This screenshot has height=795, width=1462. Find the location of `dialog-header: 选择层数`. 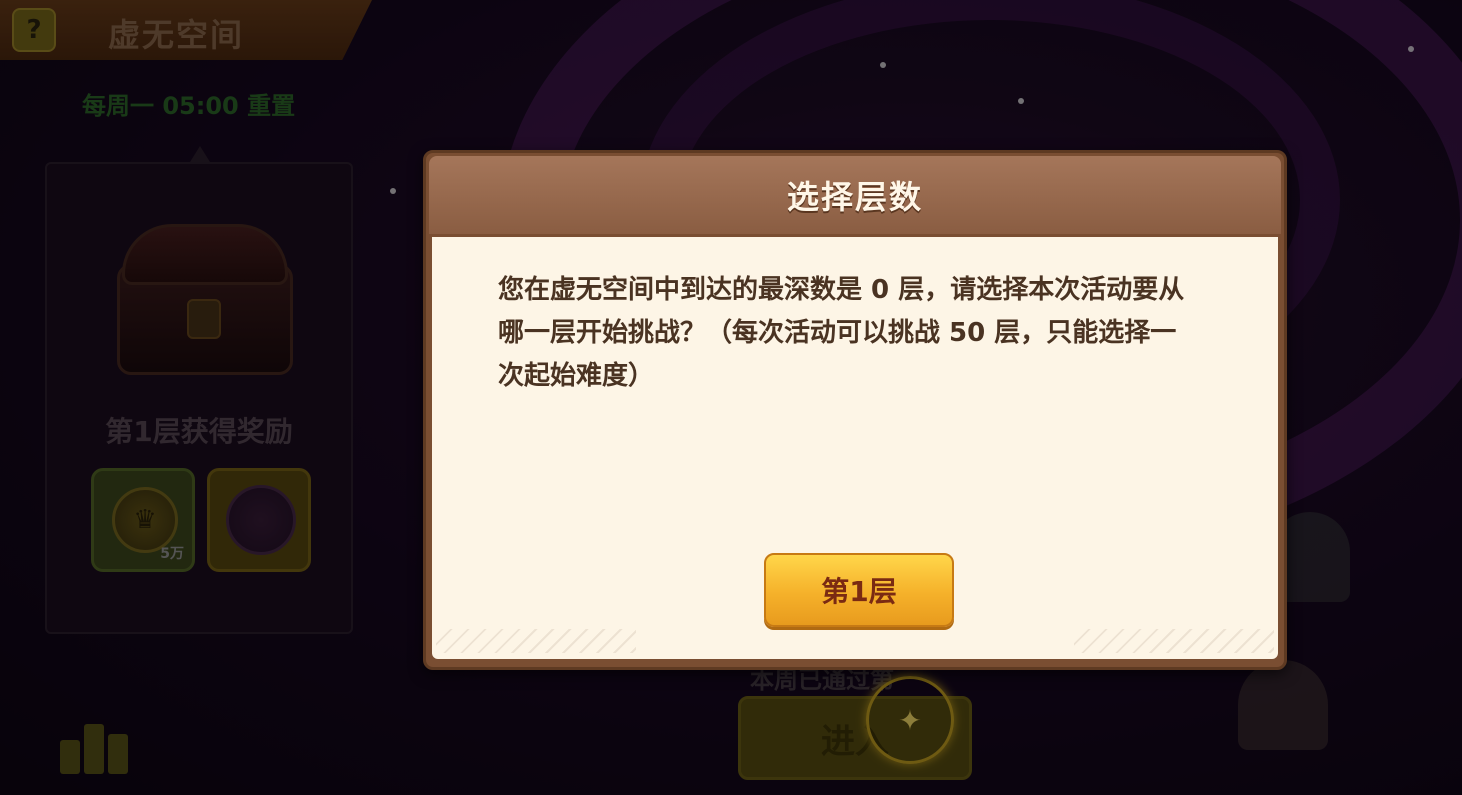

dialog-header: 选择层数 is located at coordinates (855, 195).